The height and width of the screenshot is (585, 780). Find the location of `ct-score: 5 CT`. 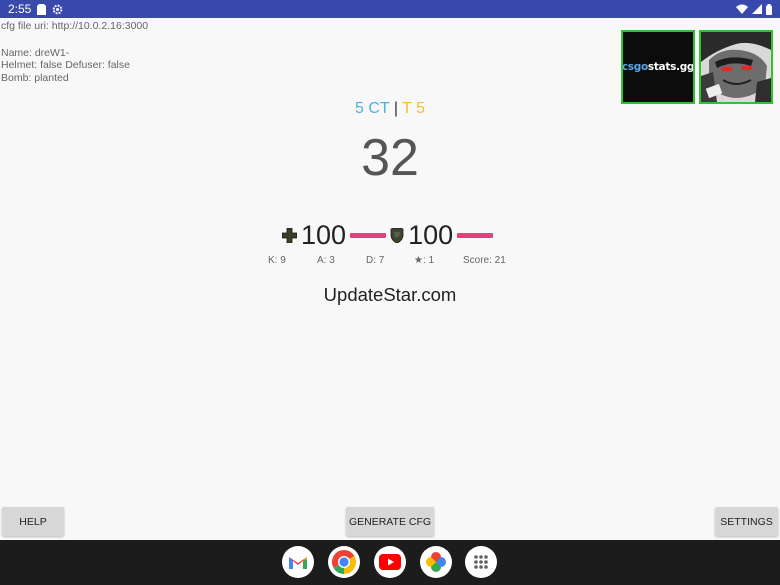

ct-score: 5 CT is located at coordinates (372, 108).